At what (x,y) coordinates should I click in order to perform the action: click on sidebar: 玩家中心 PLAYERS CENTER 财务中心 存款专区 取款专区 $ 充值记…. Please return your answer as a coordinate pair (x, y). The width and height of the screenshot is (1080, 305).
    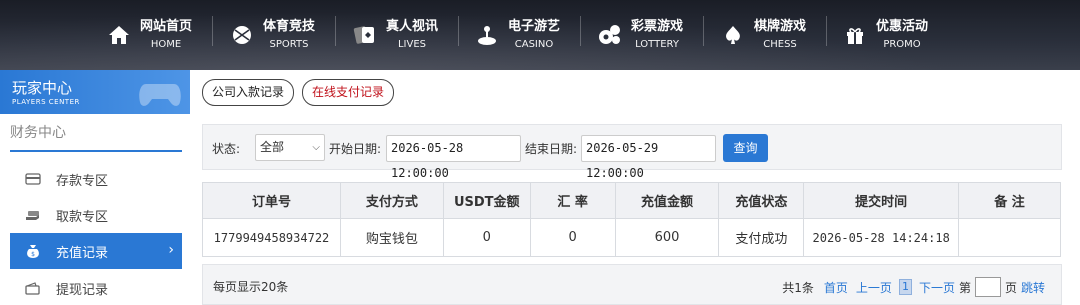
    Looking at the image, I should click on (95, 187).